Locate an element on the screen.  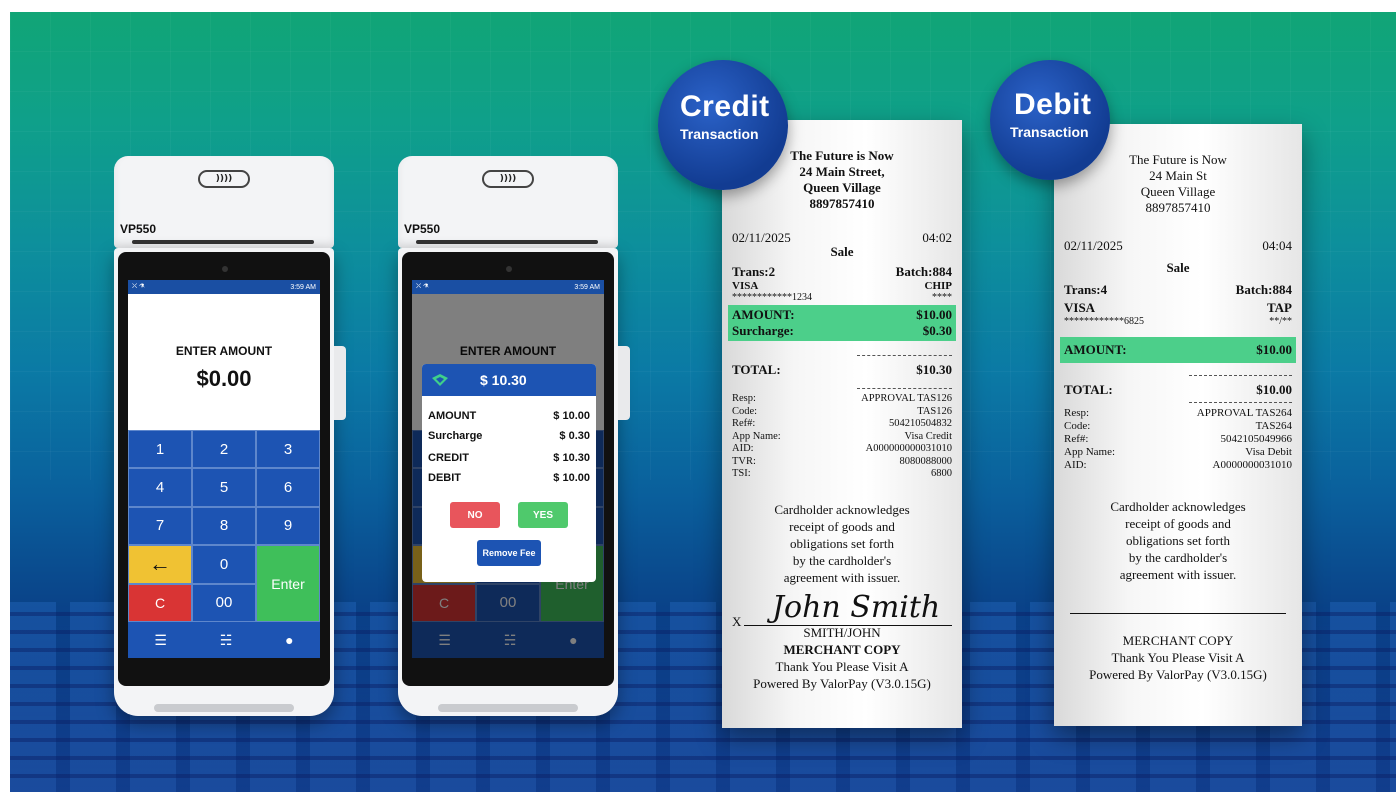
dialog-total: $ 10.30 is located at coordinates (503, 380).